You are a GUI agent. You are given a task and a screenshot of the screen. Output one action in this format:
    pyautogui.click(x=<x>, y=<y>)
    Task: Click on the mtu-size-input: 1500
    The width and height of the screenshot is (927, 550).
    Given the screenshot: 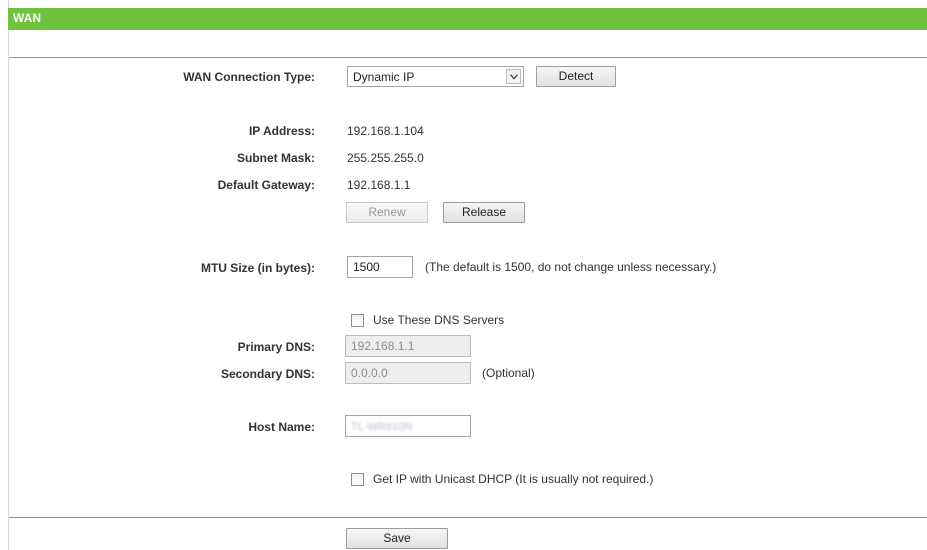 What is the action you would take?
    pyautogui.click(x=380, y=267)
    